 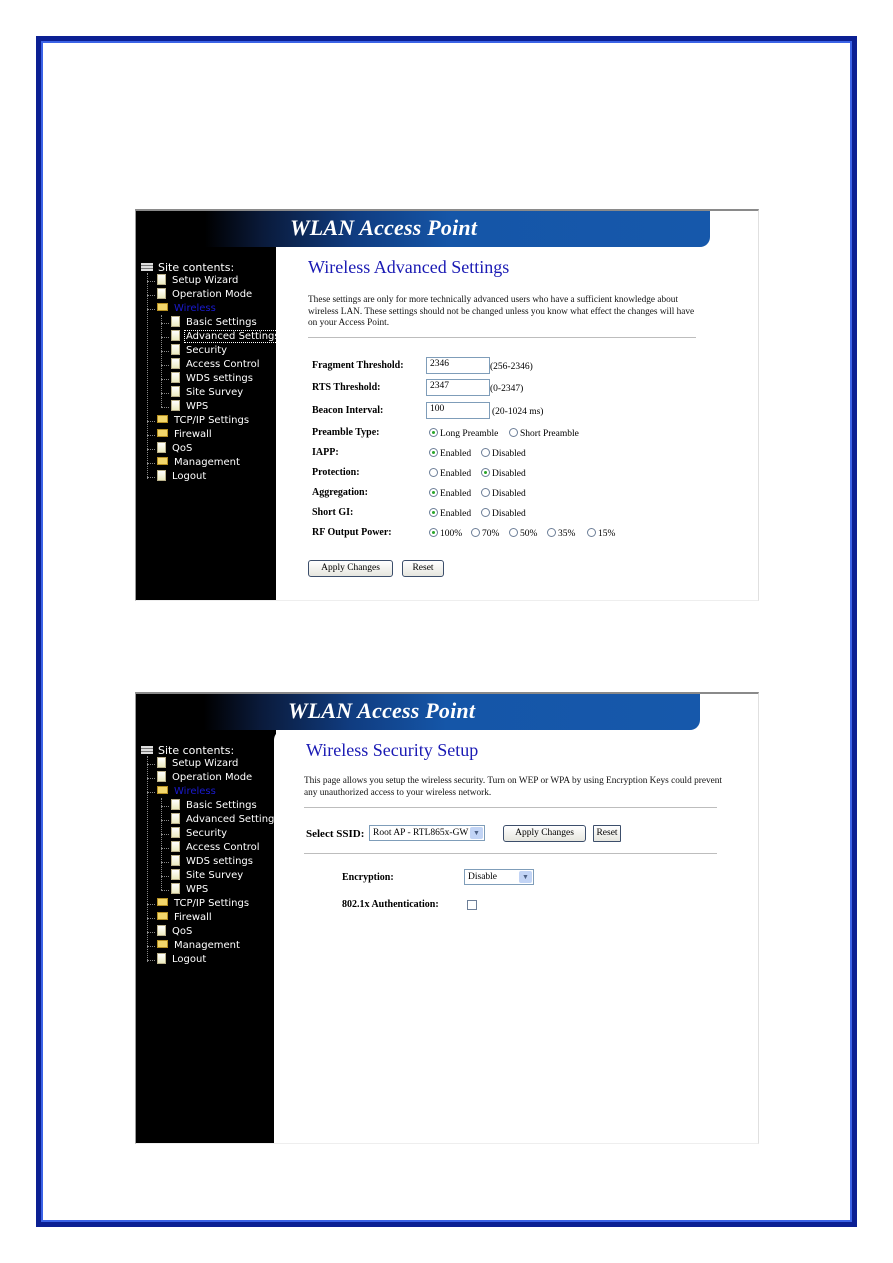 I want to click on field-input: 2346, so click(x=458, y=365).